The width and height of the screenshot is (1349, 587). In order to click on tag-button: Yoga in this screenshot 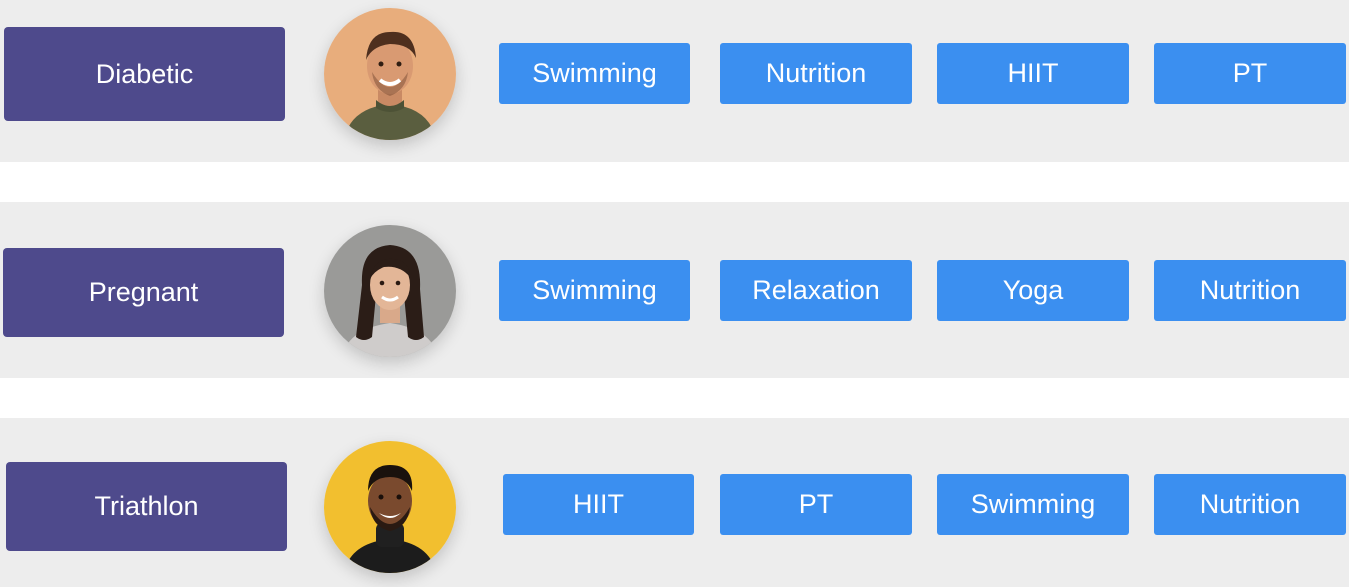, I will do `click(1033, 290)`.